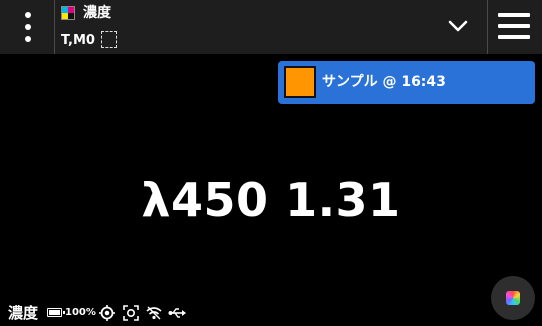 This screenshot has width=542, height=326. I want to click on color-palette-button, so click(513, 298).